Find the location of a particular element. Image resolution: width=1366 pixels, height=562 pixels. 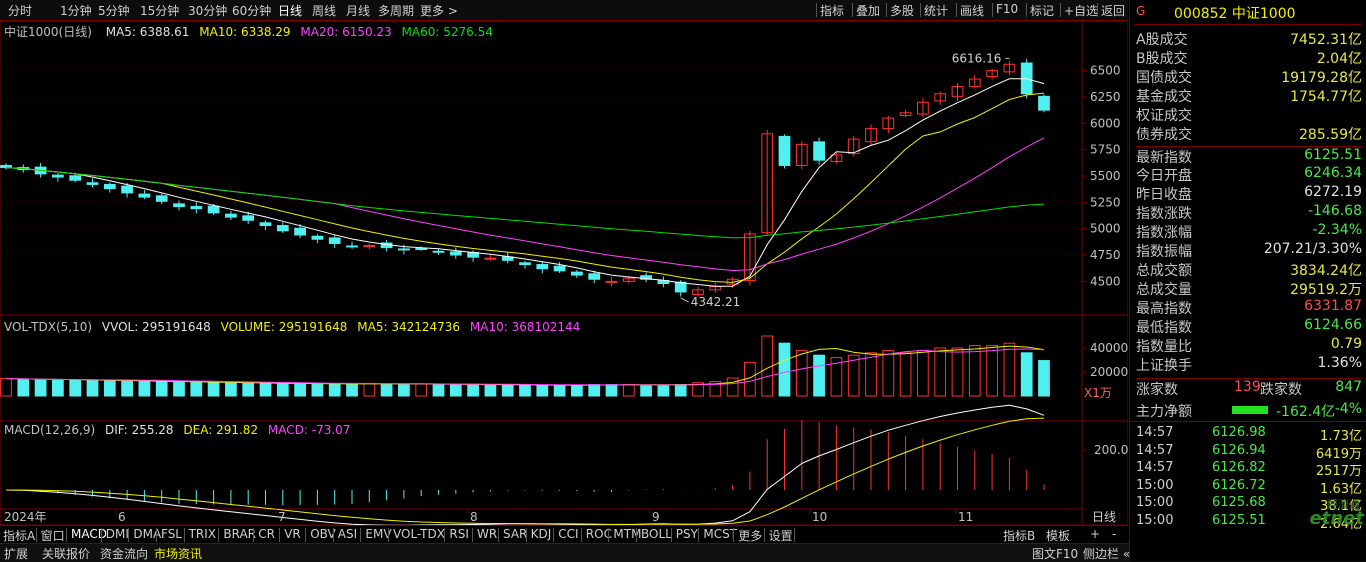

period-tab-10: 更多 > is located at coordinates (439, 10).